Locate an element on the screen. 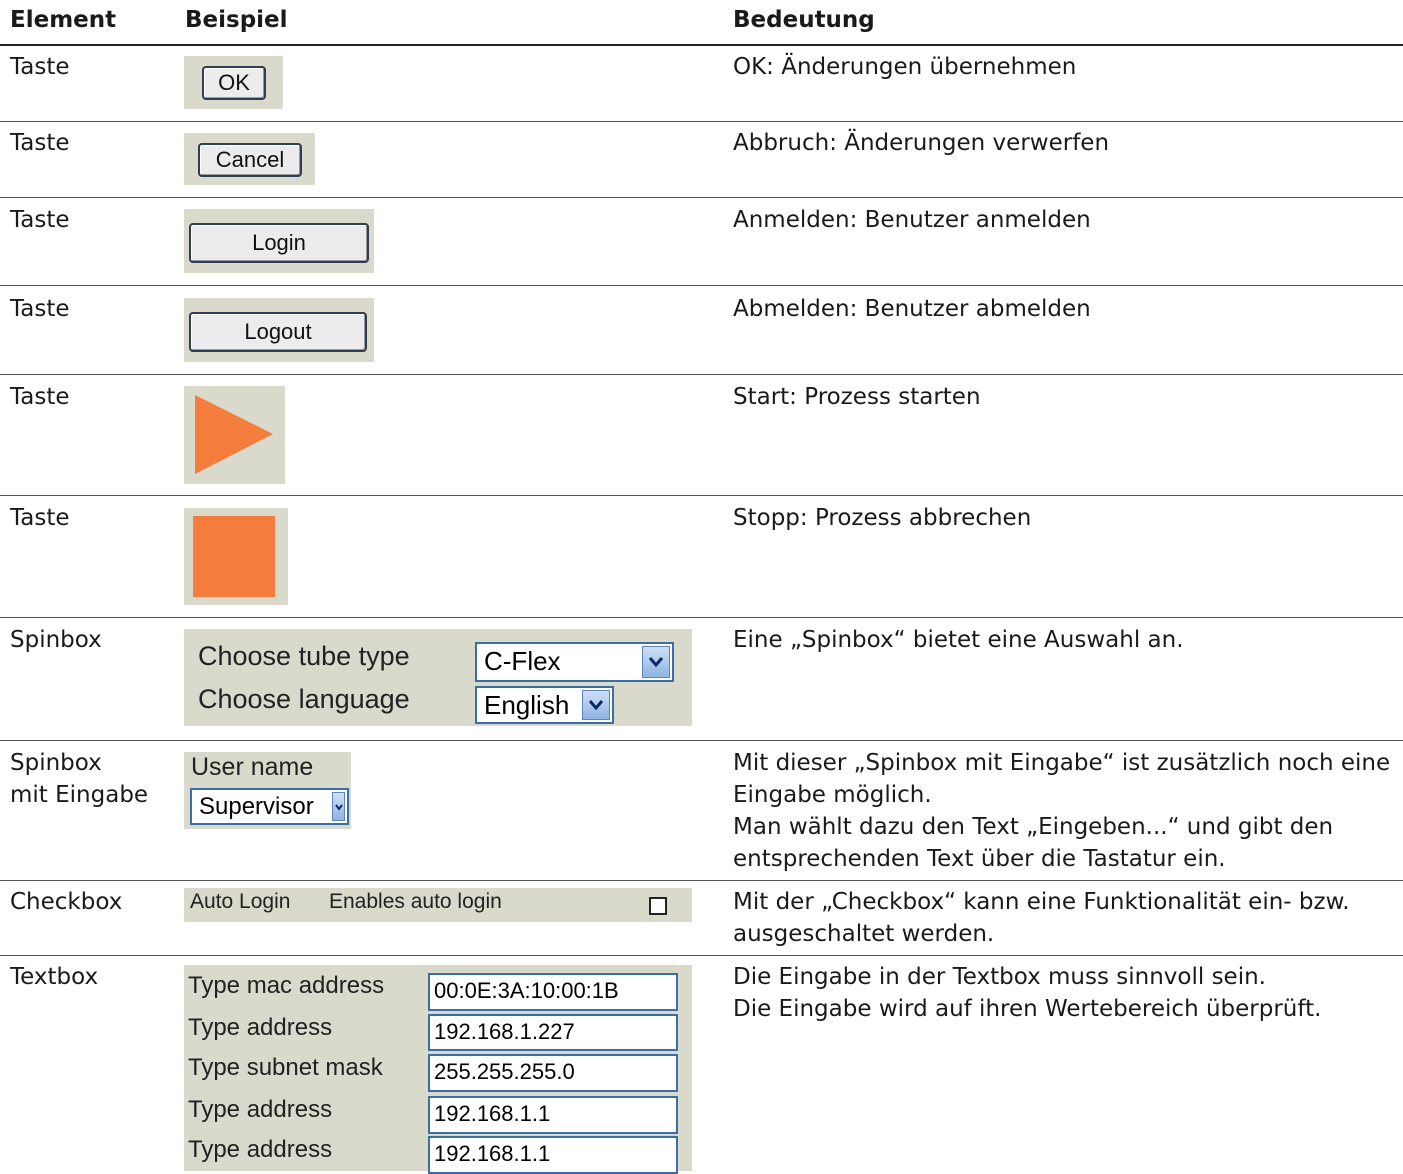 The width and height of the screenshot is (1403, 1174). start-button is located at coordinates (234, 435).